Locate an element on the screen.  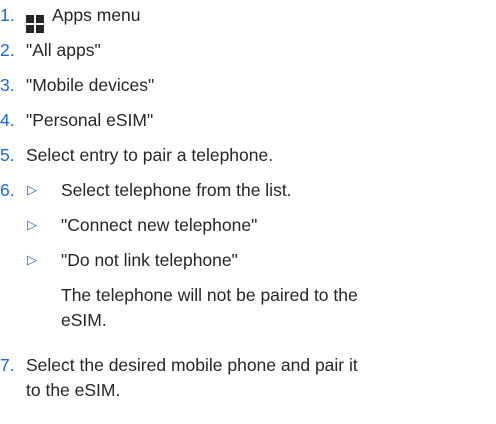
step-text: Apps menu is located at coordinates (83, 17).